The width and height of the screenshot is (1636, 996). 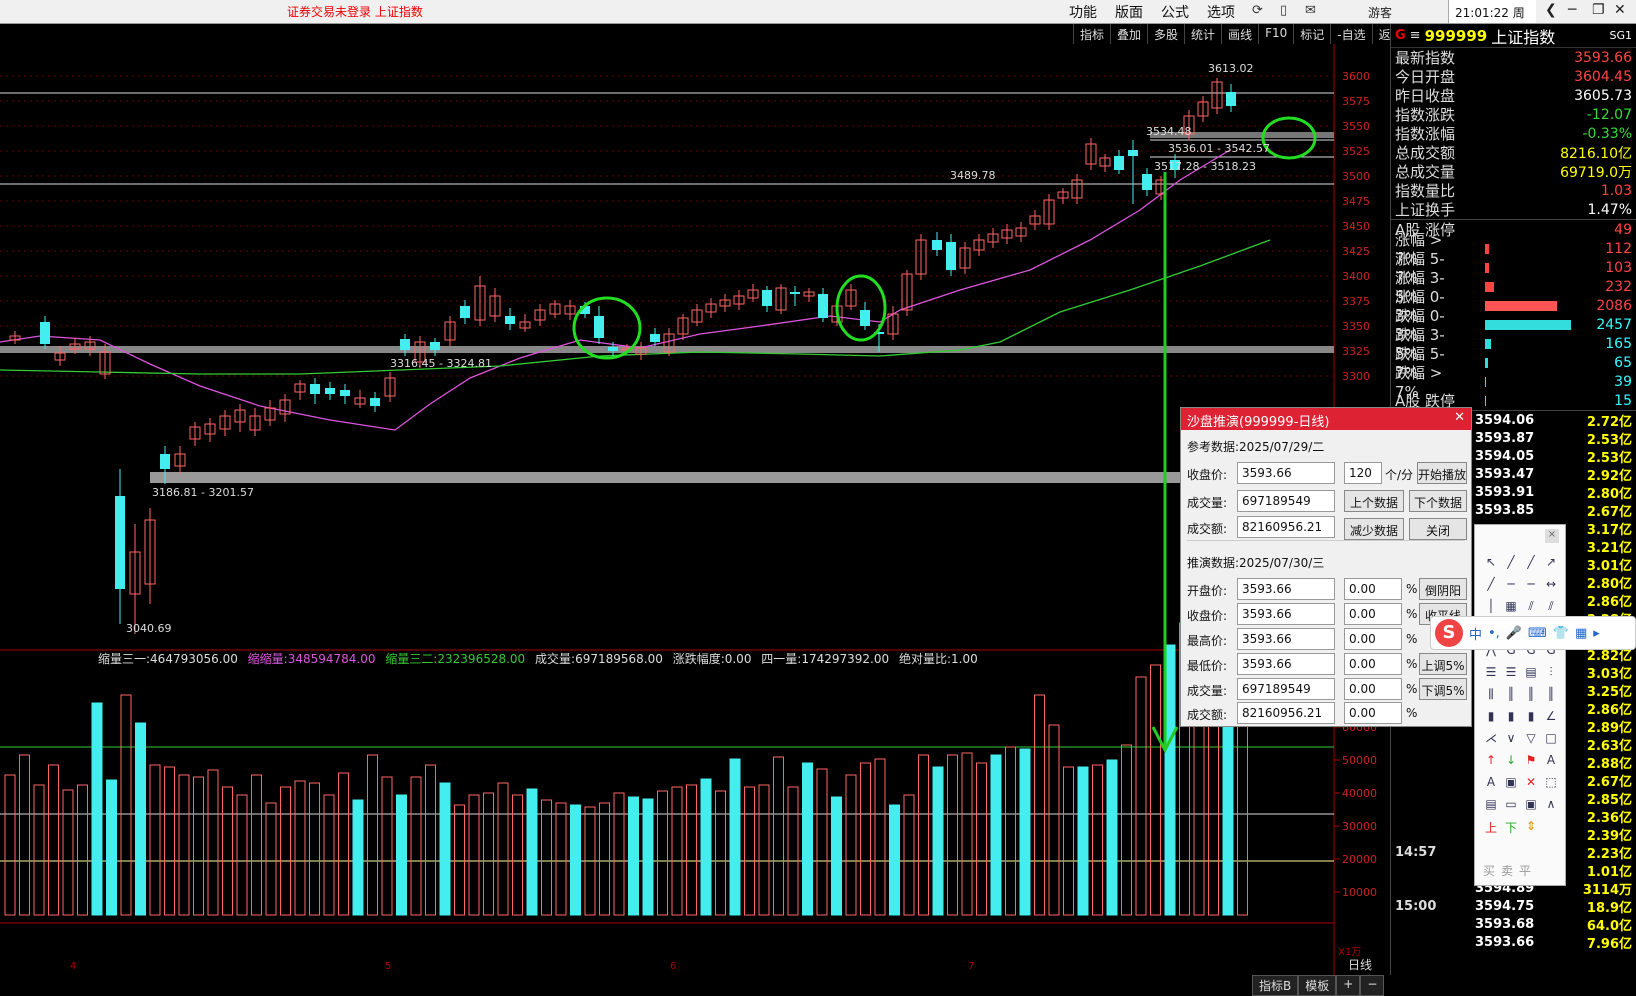 I want to click on tick-volume: 2.86亿, so click(x=1609, y=602).